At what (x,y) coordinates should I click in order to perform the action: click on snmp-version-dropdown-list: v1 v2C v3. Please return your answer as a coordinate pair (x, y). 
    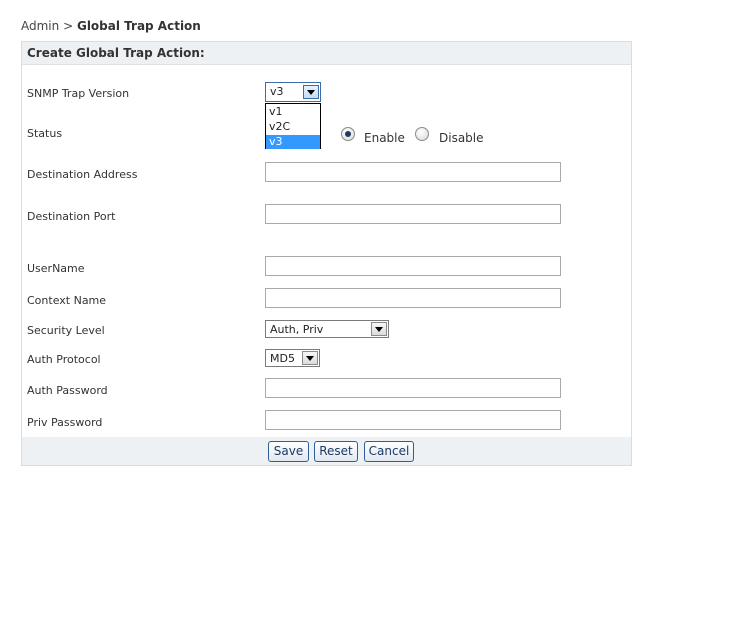
    Looking at the image, I should click on (293, 126).